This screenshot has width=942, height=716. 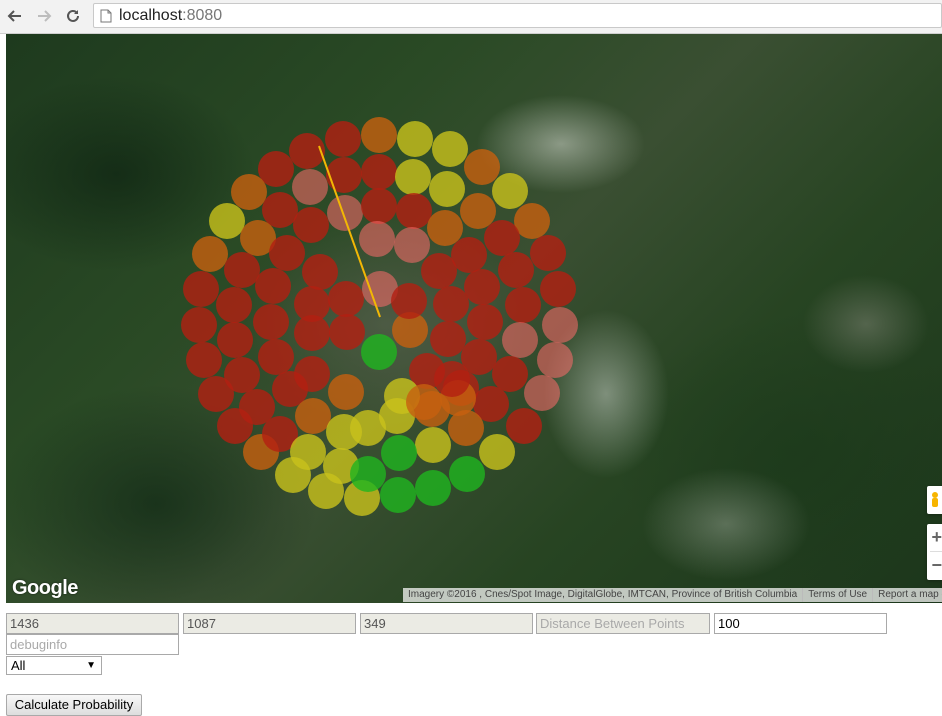 What do you see at coordinates (934, 537) in the screenshot?
I see `zoom-in-button: +` at bounding box center [934, 537].